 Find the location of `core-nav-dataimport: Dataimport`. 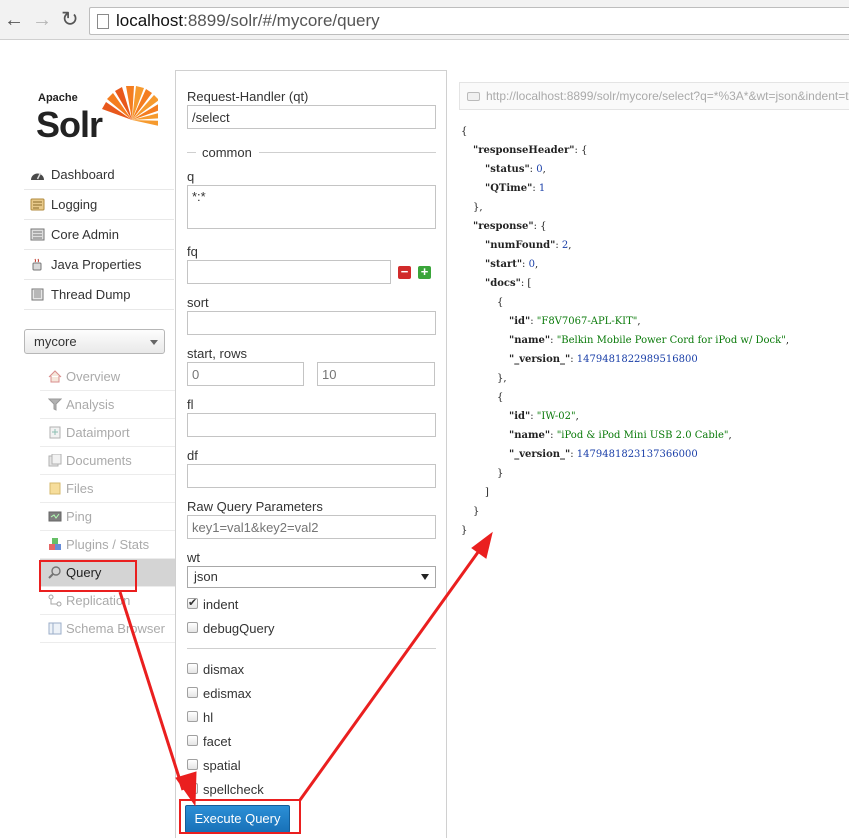

core-nav-dataimport: Dataimport is located at coordinates (107, 433).